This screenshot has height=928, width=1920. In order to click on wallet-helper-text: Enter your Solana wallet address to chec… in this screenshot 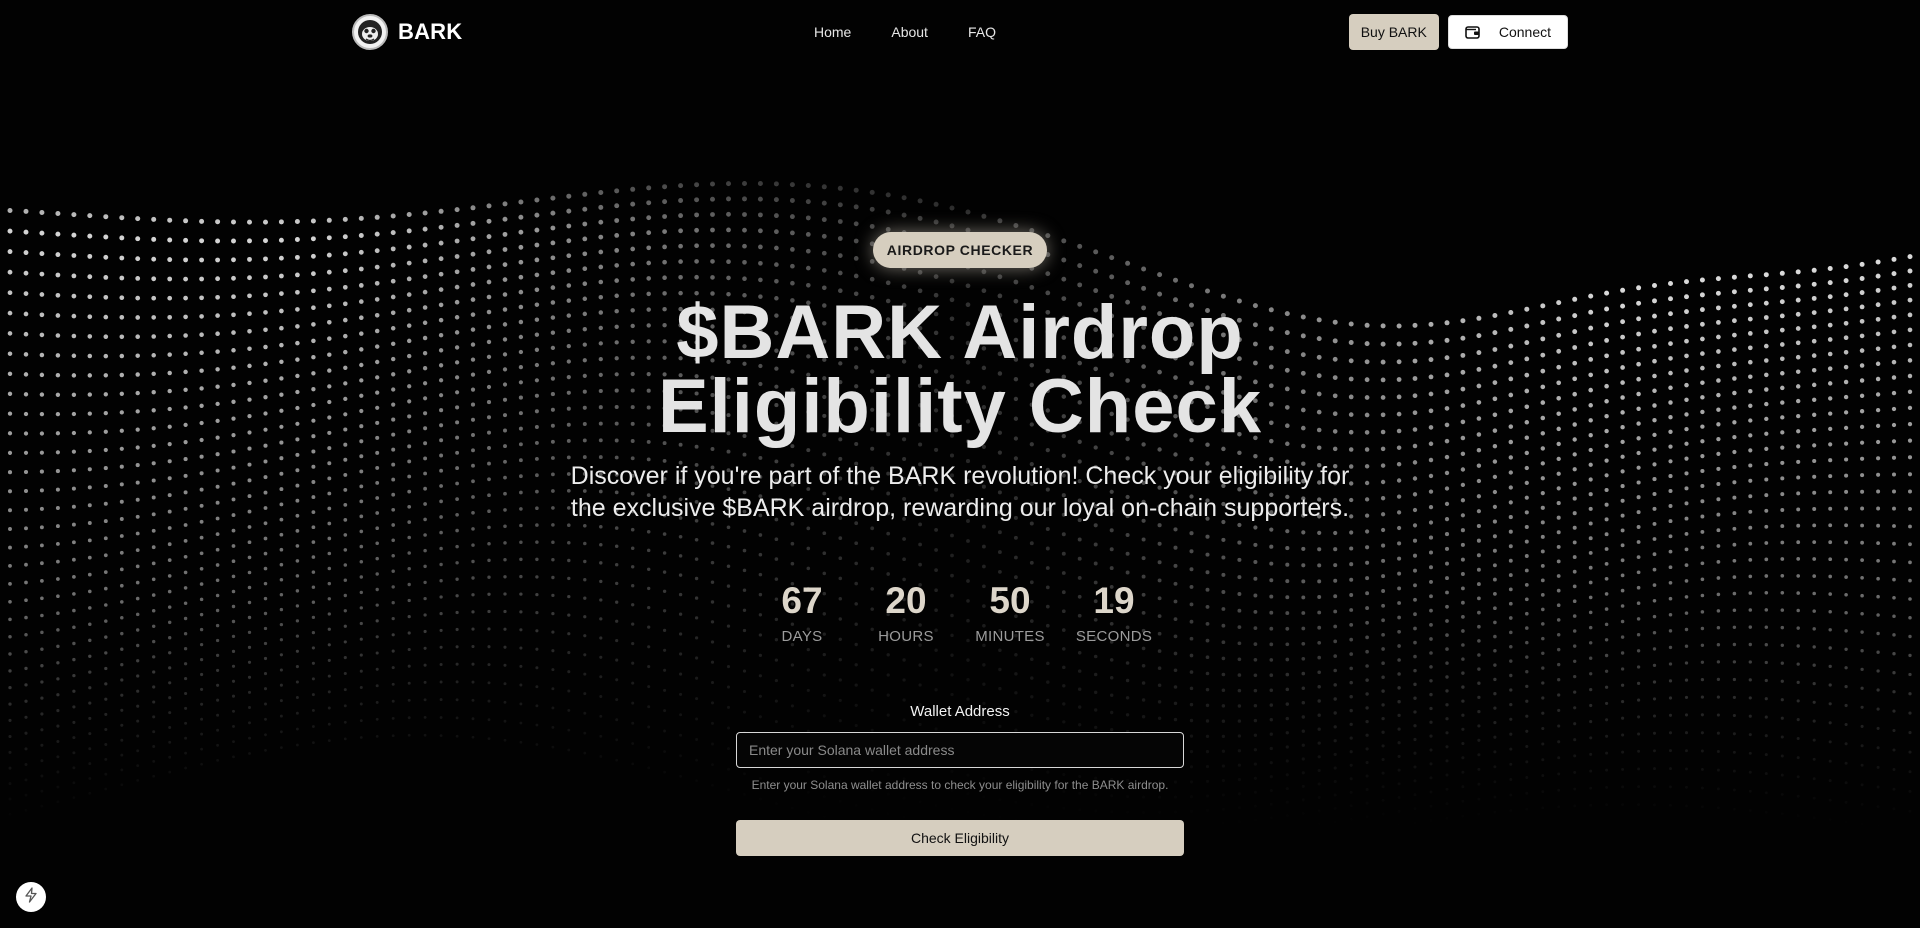, I will do `click(960, 785)`.